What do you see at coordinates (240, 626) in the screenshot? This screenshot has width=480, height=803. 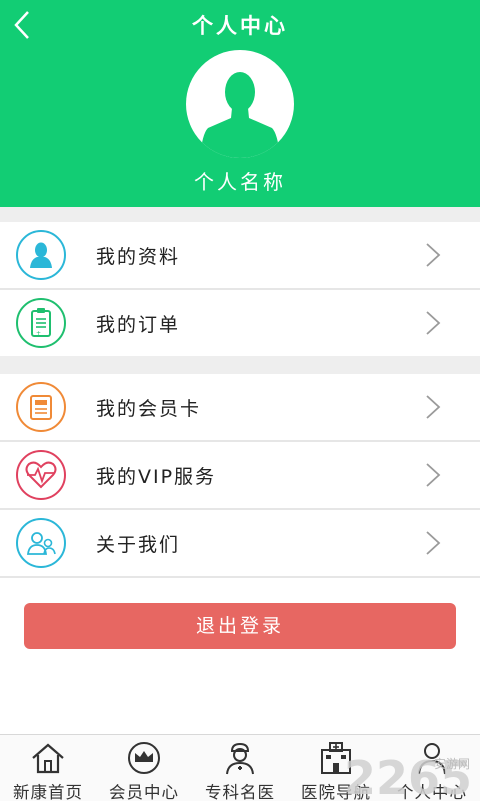 I see `logout-button: 退出登录` at bounding box center [240, 626].